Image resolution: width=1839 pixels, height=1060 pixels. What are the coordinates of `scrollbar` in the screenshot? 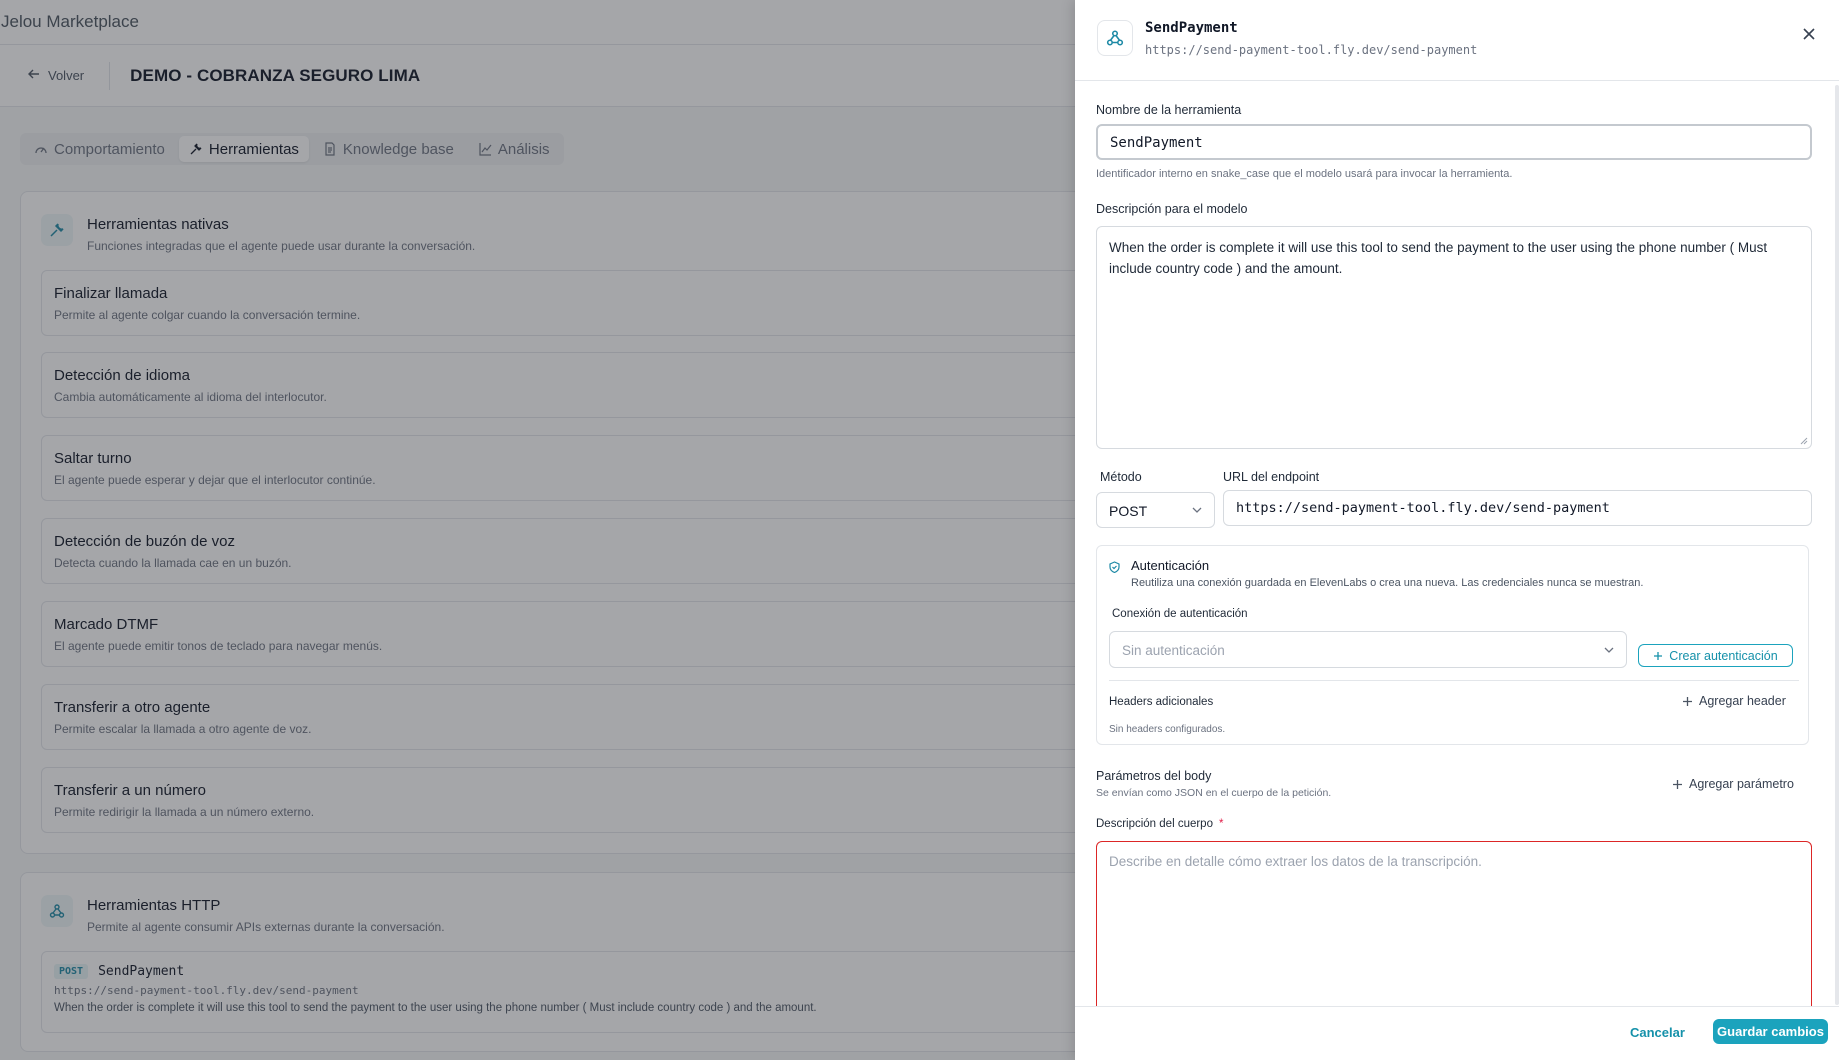 It's located at (1836, 545).